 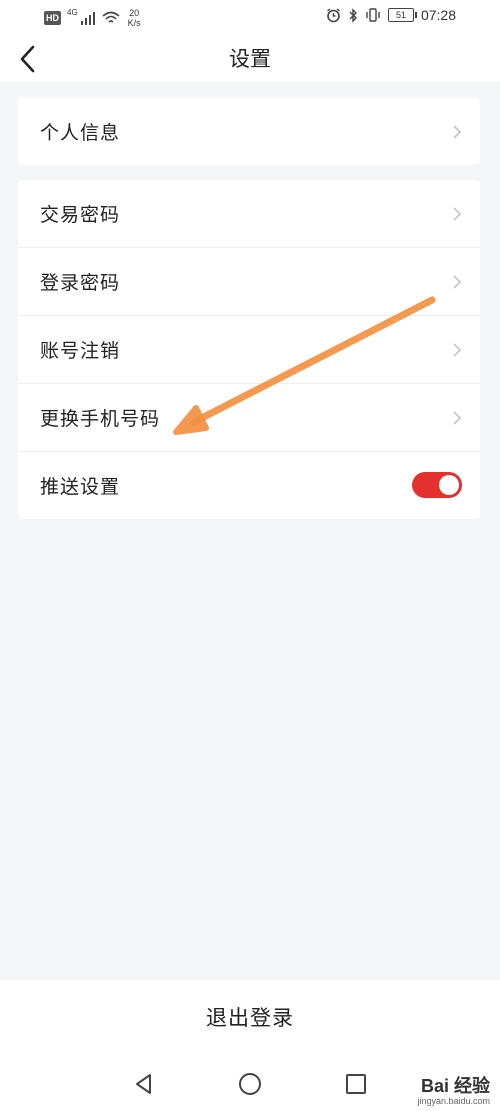 I want to click on hd-badge: HD, so click(x=52, y=18).